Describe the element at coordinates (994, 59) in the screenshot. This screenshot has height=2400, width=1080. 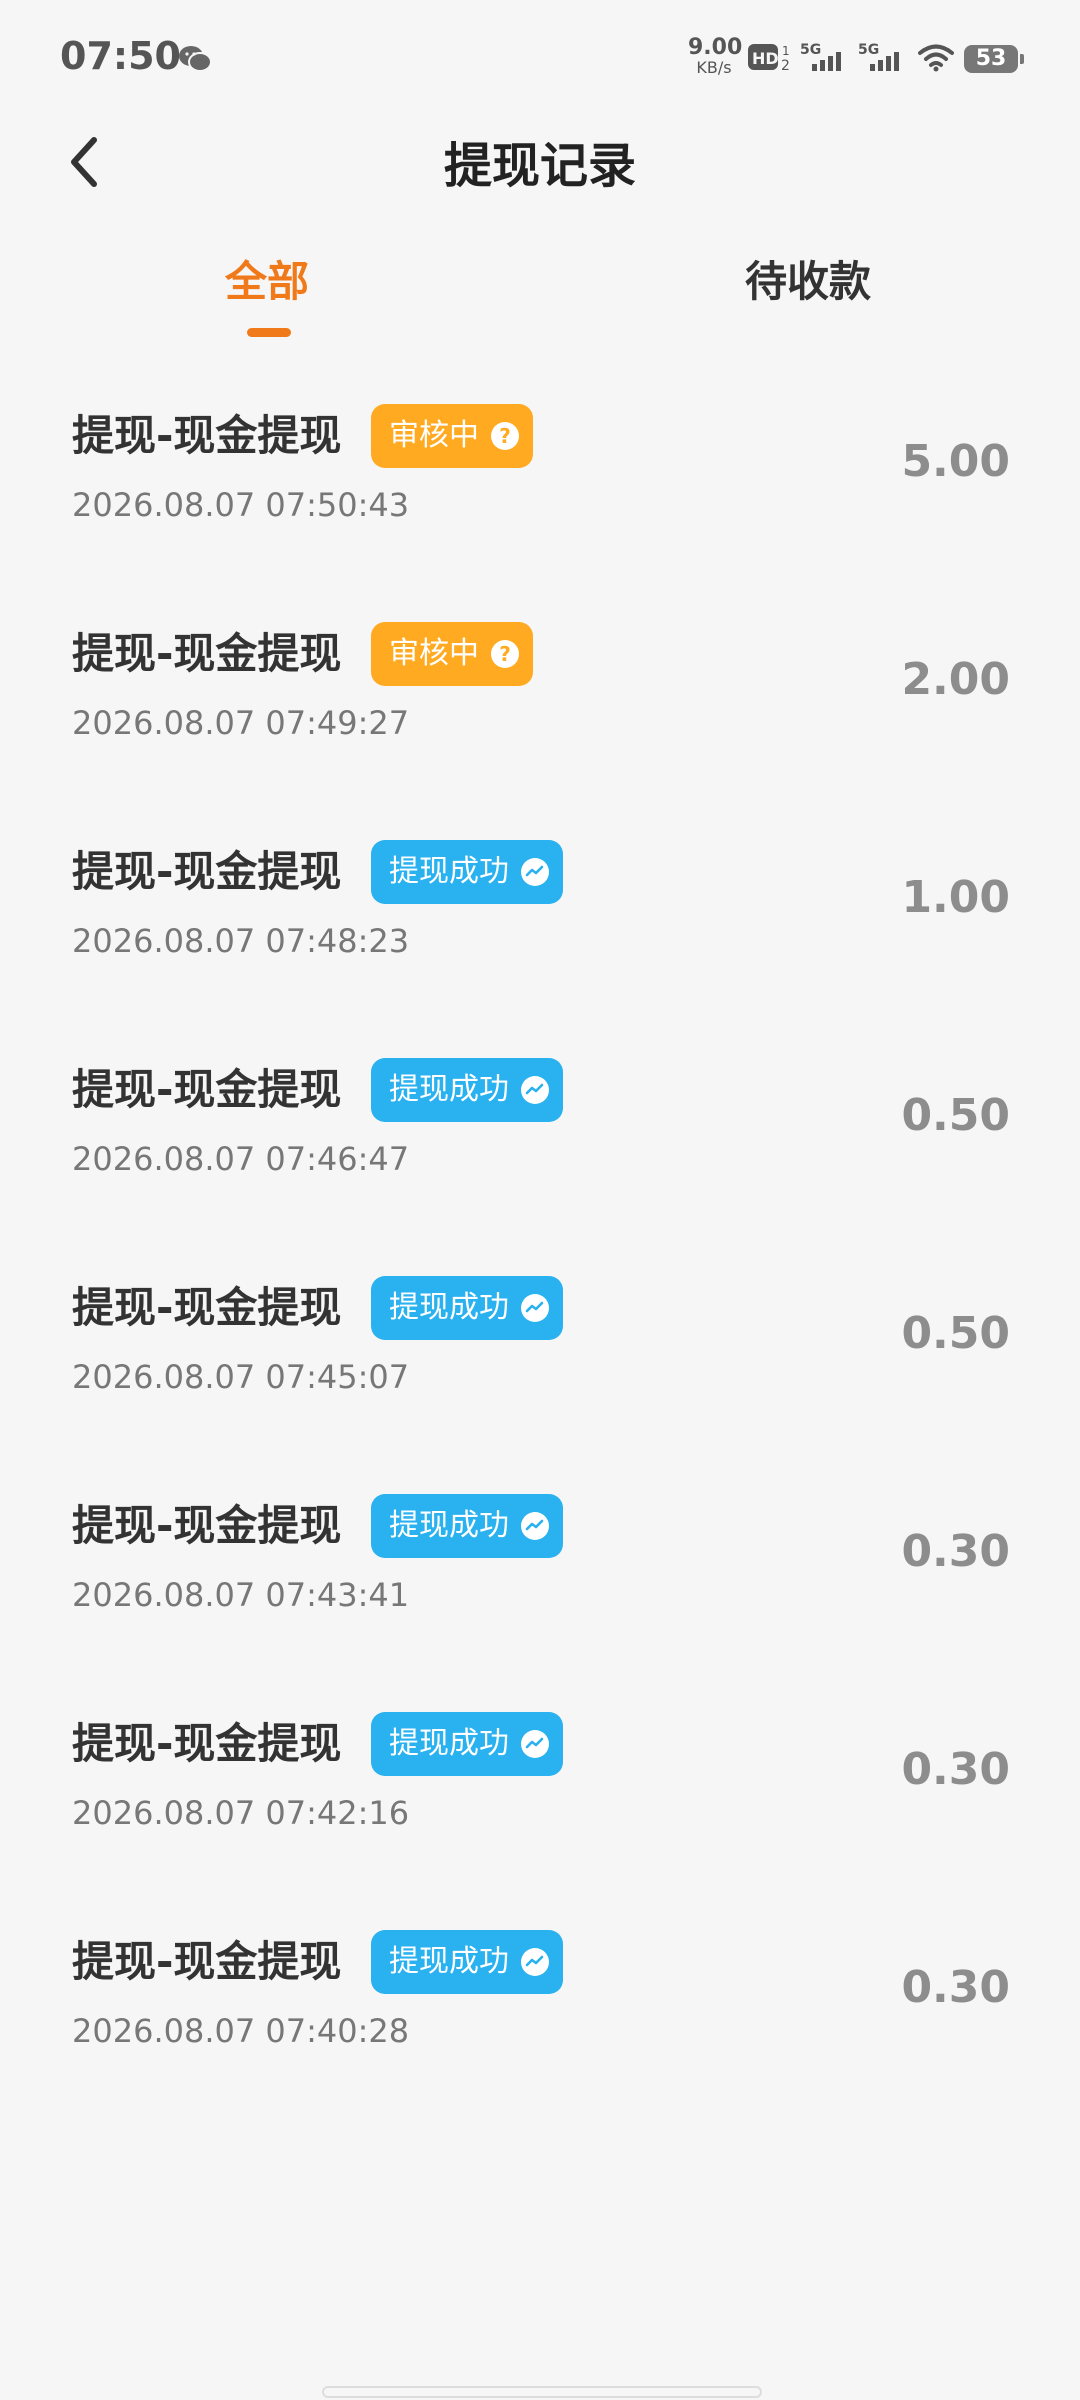
I see `battery-icon: 53` at that location.